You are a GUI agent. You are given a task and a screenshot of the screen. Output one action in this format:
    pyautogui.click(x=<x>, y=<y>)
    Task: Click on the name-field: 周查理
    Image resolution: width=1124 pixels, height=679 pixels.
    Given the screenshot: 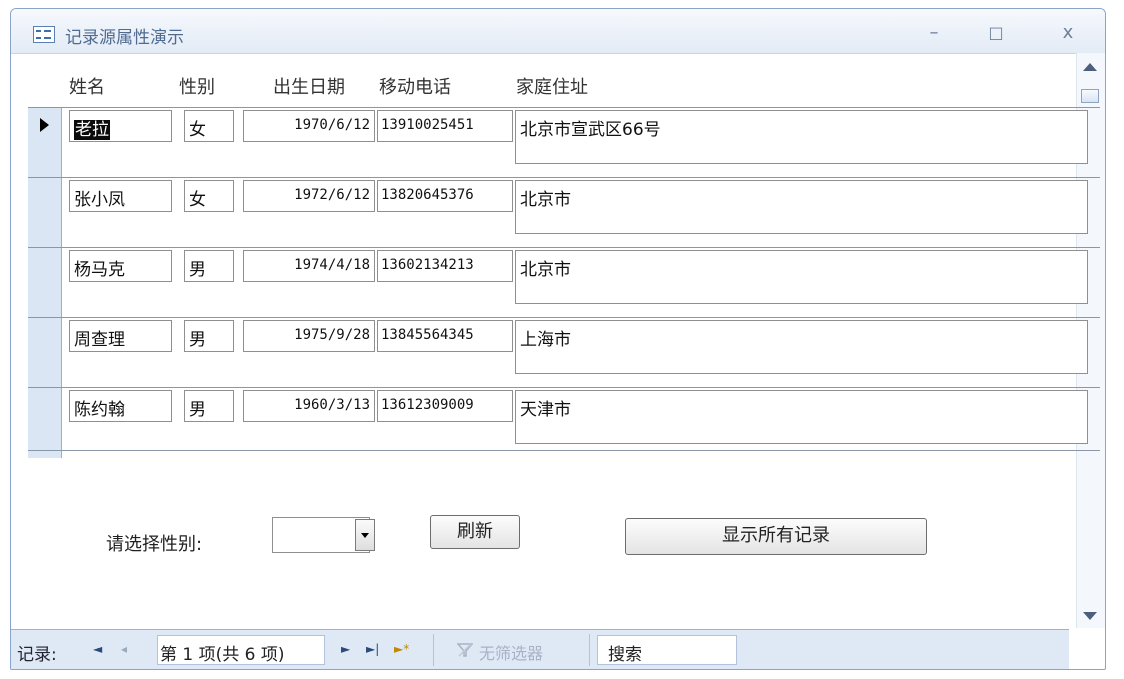 What is the action you would take?
    pyautogui.click(x=120, y=336)
    